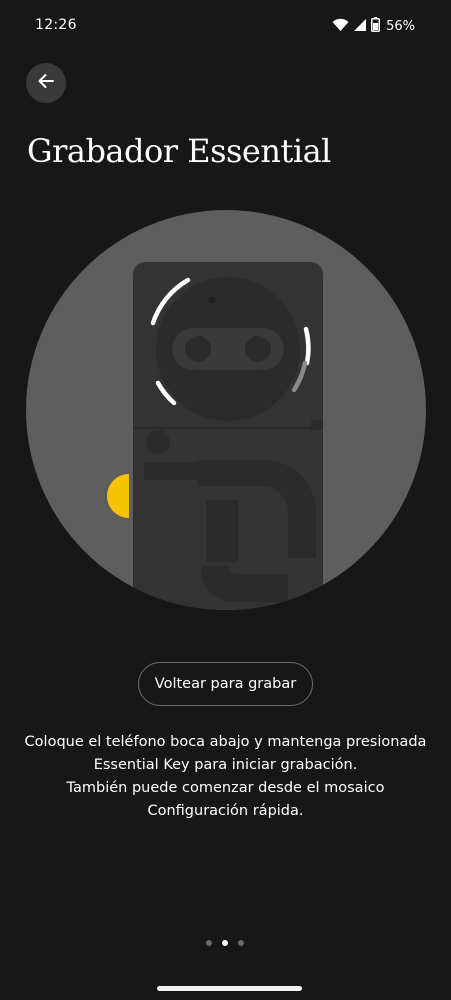 This screenshot has height=1000, width=451. Describe the element at coordinates (179, 151) in the screenshot. I see `page-title: Grabador Essential` at that location.